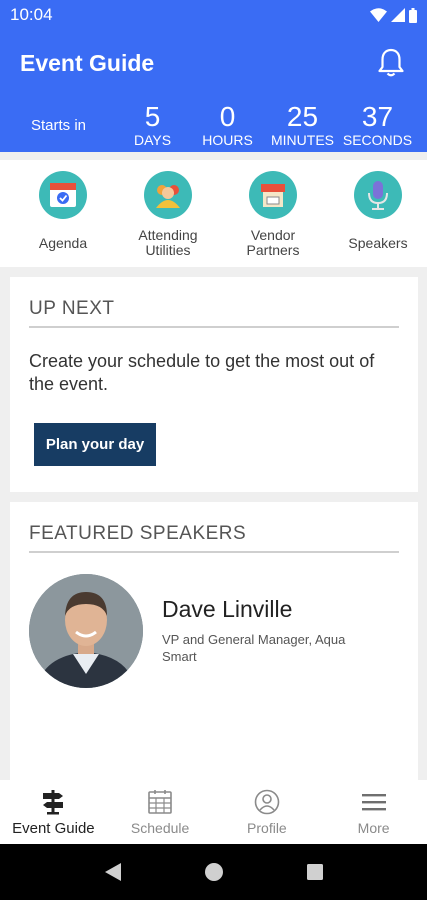  What do you see at coordinates (377, 140) in the screenshot?
I see `countdown-unit-label: SECONDS` at bounding box center [377, 140].